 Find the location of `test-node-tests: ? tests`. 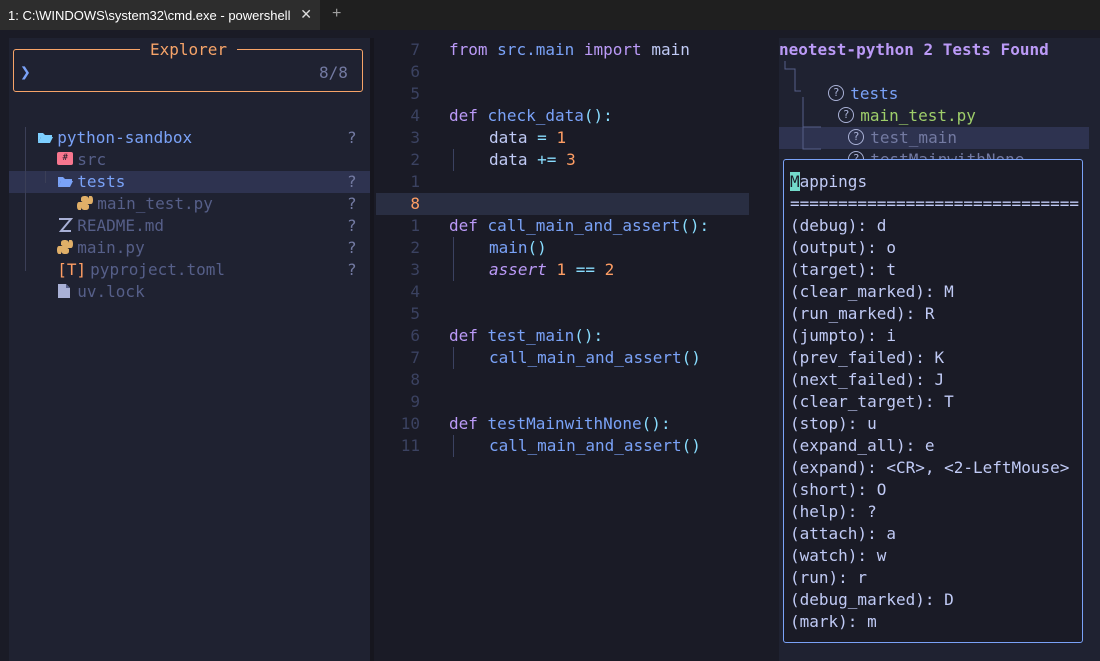

test-node-tests: ? tests is located at coordinates (853, 82).